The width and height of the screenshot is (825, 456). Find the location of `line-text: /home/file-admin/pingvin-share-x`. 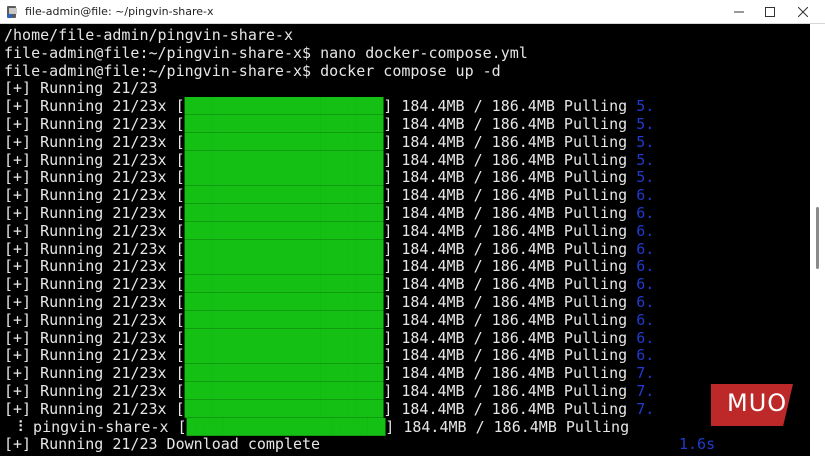

line-text: /home/file-admin/pingvin-share-x is located at coordinates (148, 35).